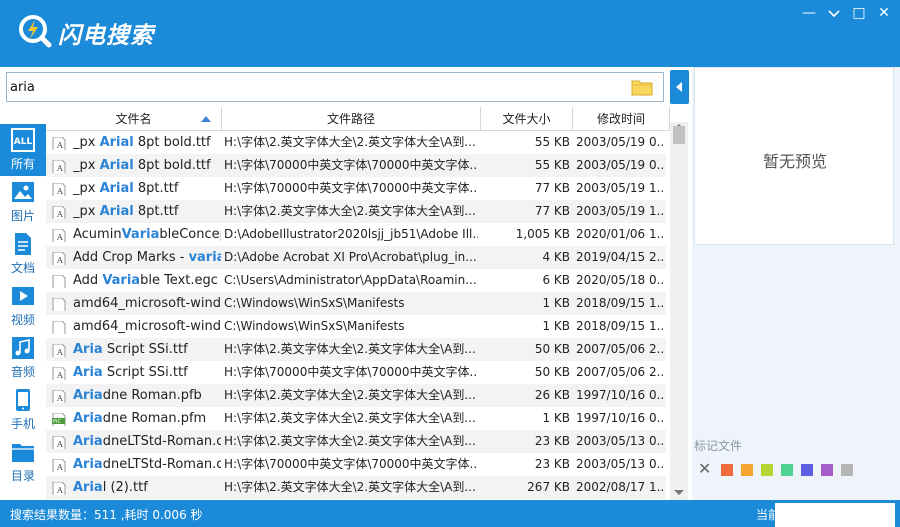  I want to click on title-bar: 闪电搜索 — □ ✕, so click(450, 33).